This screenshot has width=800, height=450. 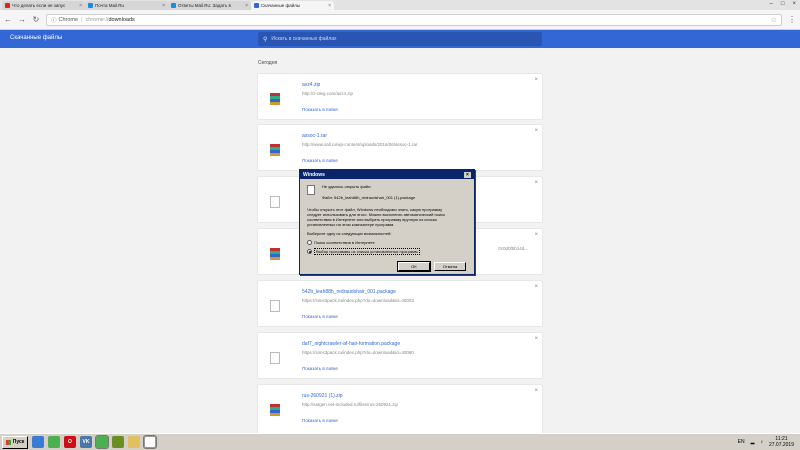 What do you see at coordinates (761, 442) in the screenshot?
I see `volume-icon: ♪` at bounding box center [761, 442].